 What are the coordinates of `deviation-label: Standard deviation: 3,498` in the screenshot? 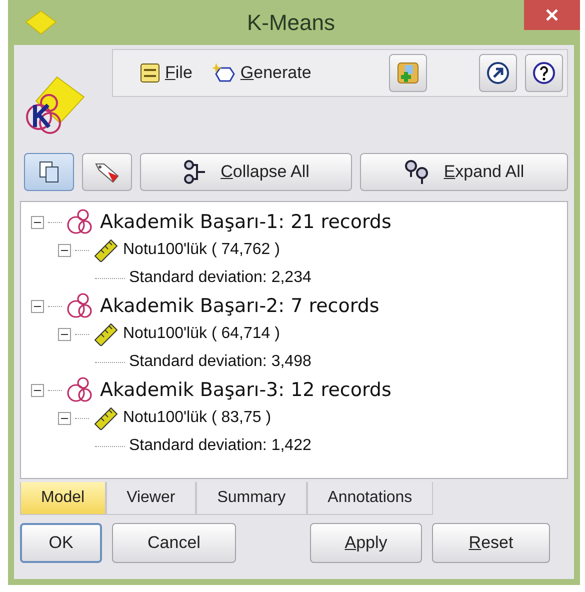 It's located at (220, 362).